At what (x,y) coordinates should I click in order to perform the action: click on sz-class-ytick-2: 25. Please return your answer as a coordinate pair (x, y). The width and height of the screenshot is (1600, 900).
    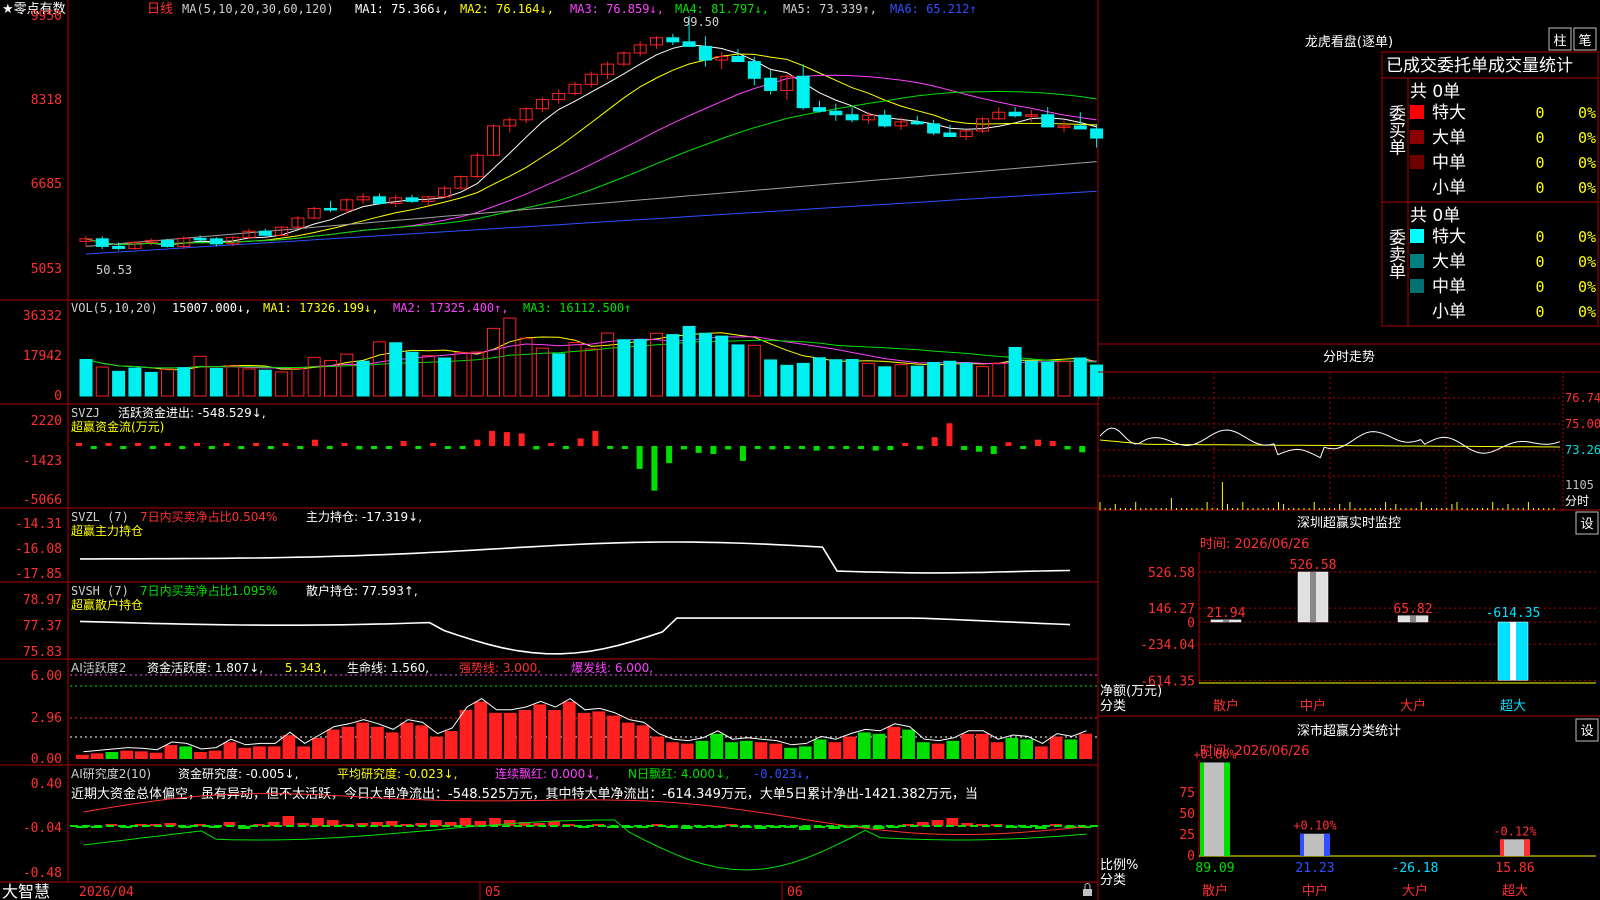
    Looking at the image, I should click on (1187, 835).